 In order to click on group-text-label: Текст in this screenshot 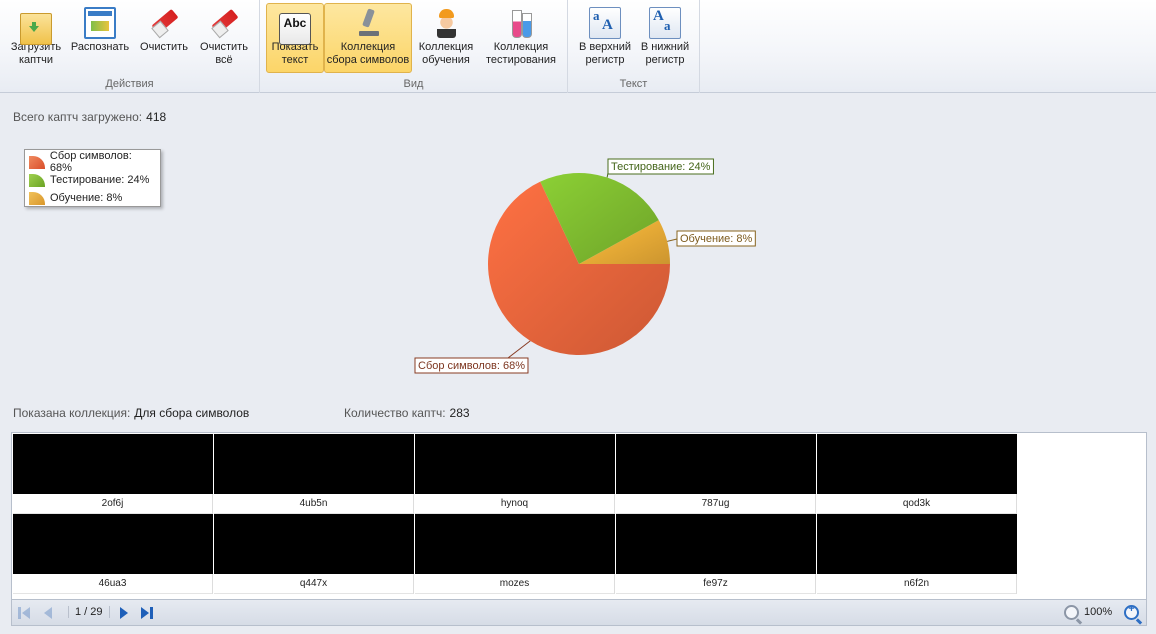, I will do `click(633, 84)`.